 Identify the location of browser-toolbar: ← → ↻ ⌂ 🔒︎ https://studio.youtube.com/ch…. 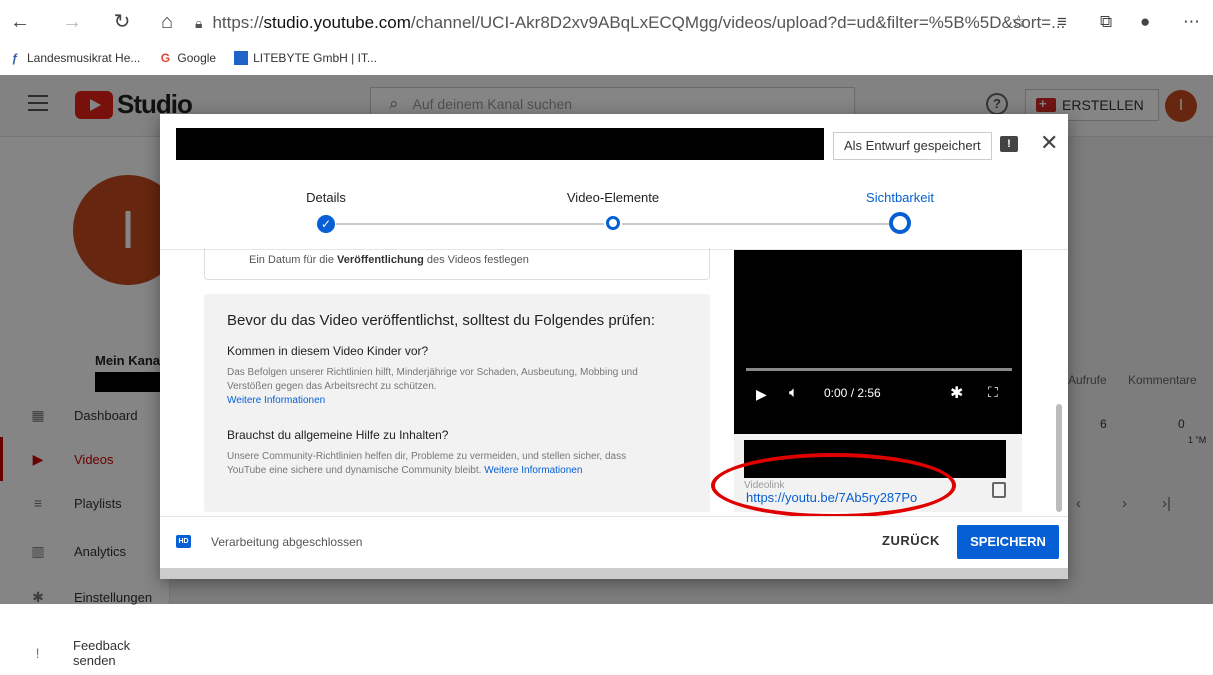
(606, 22).